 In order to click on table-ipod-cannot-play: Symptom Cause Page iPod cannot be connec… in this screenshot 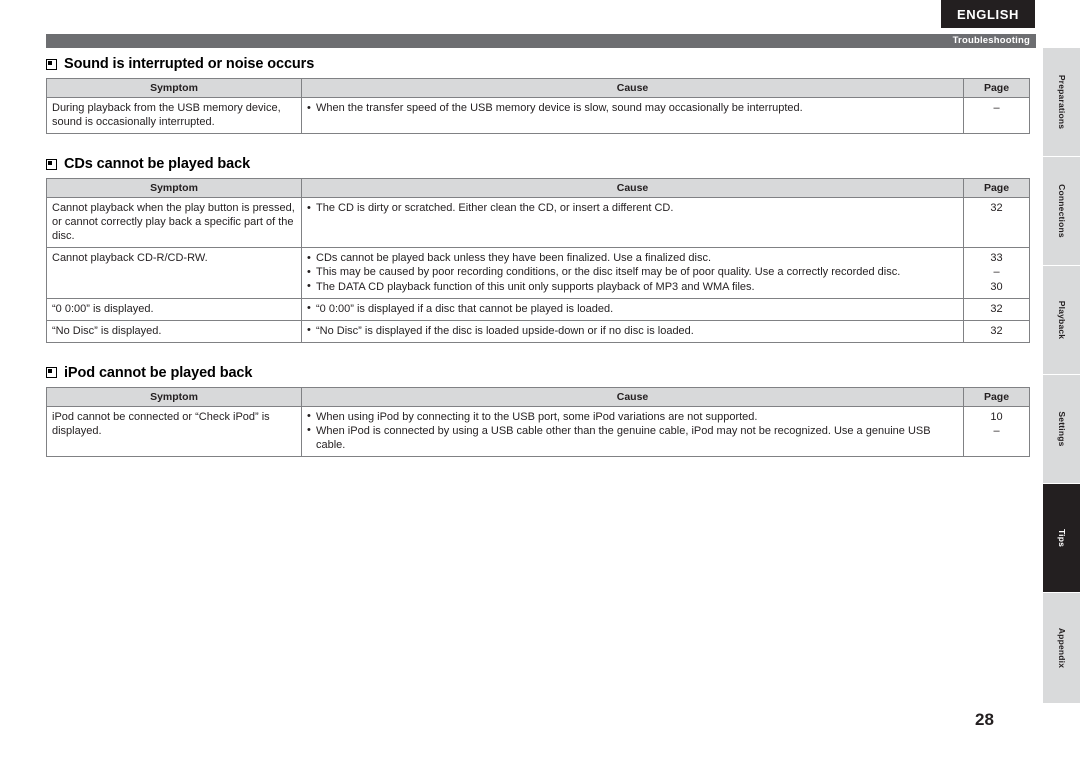, I will do `click(538, 422)`.